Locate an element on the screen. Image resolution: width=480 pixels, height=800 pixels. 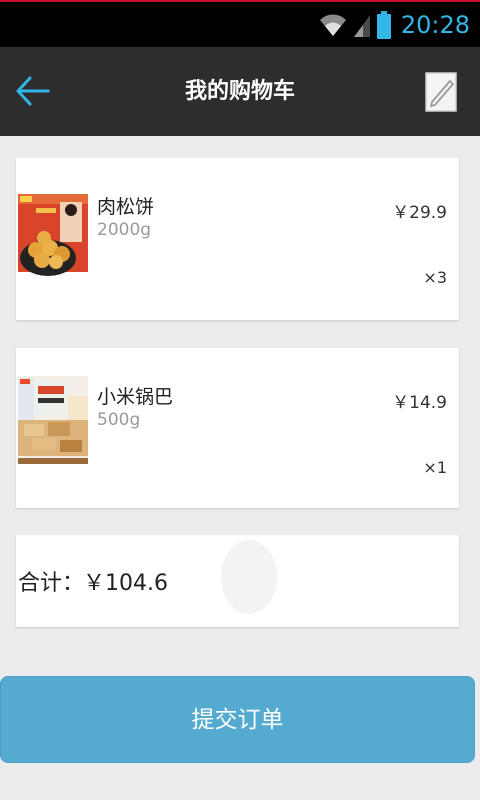
product-price: ￥29.9 is located at coordinates (419, 213).